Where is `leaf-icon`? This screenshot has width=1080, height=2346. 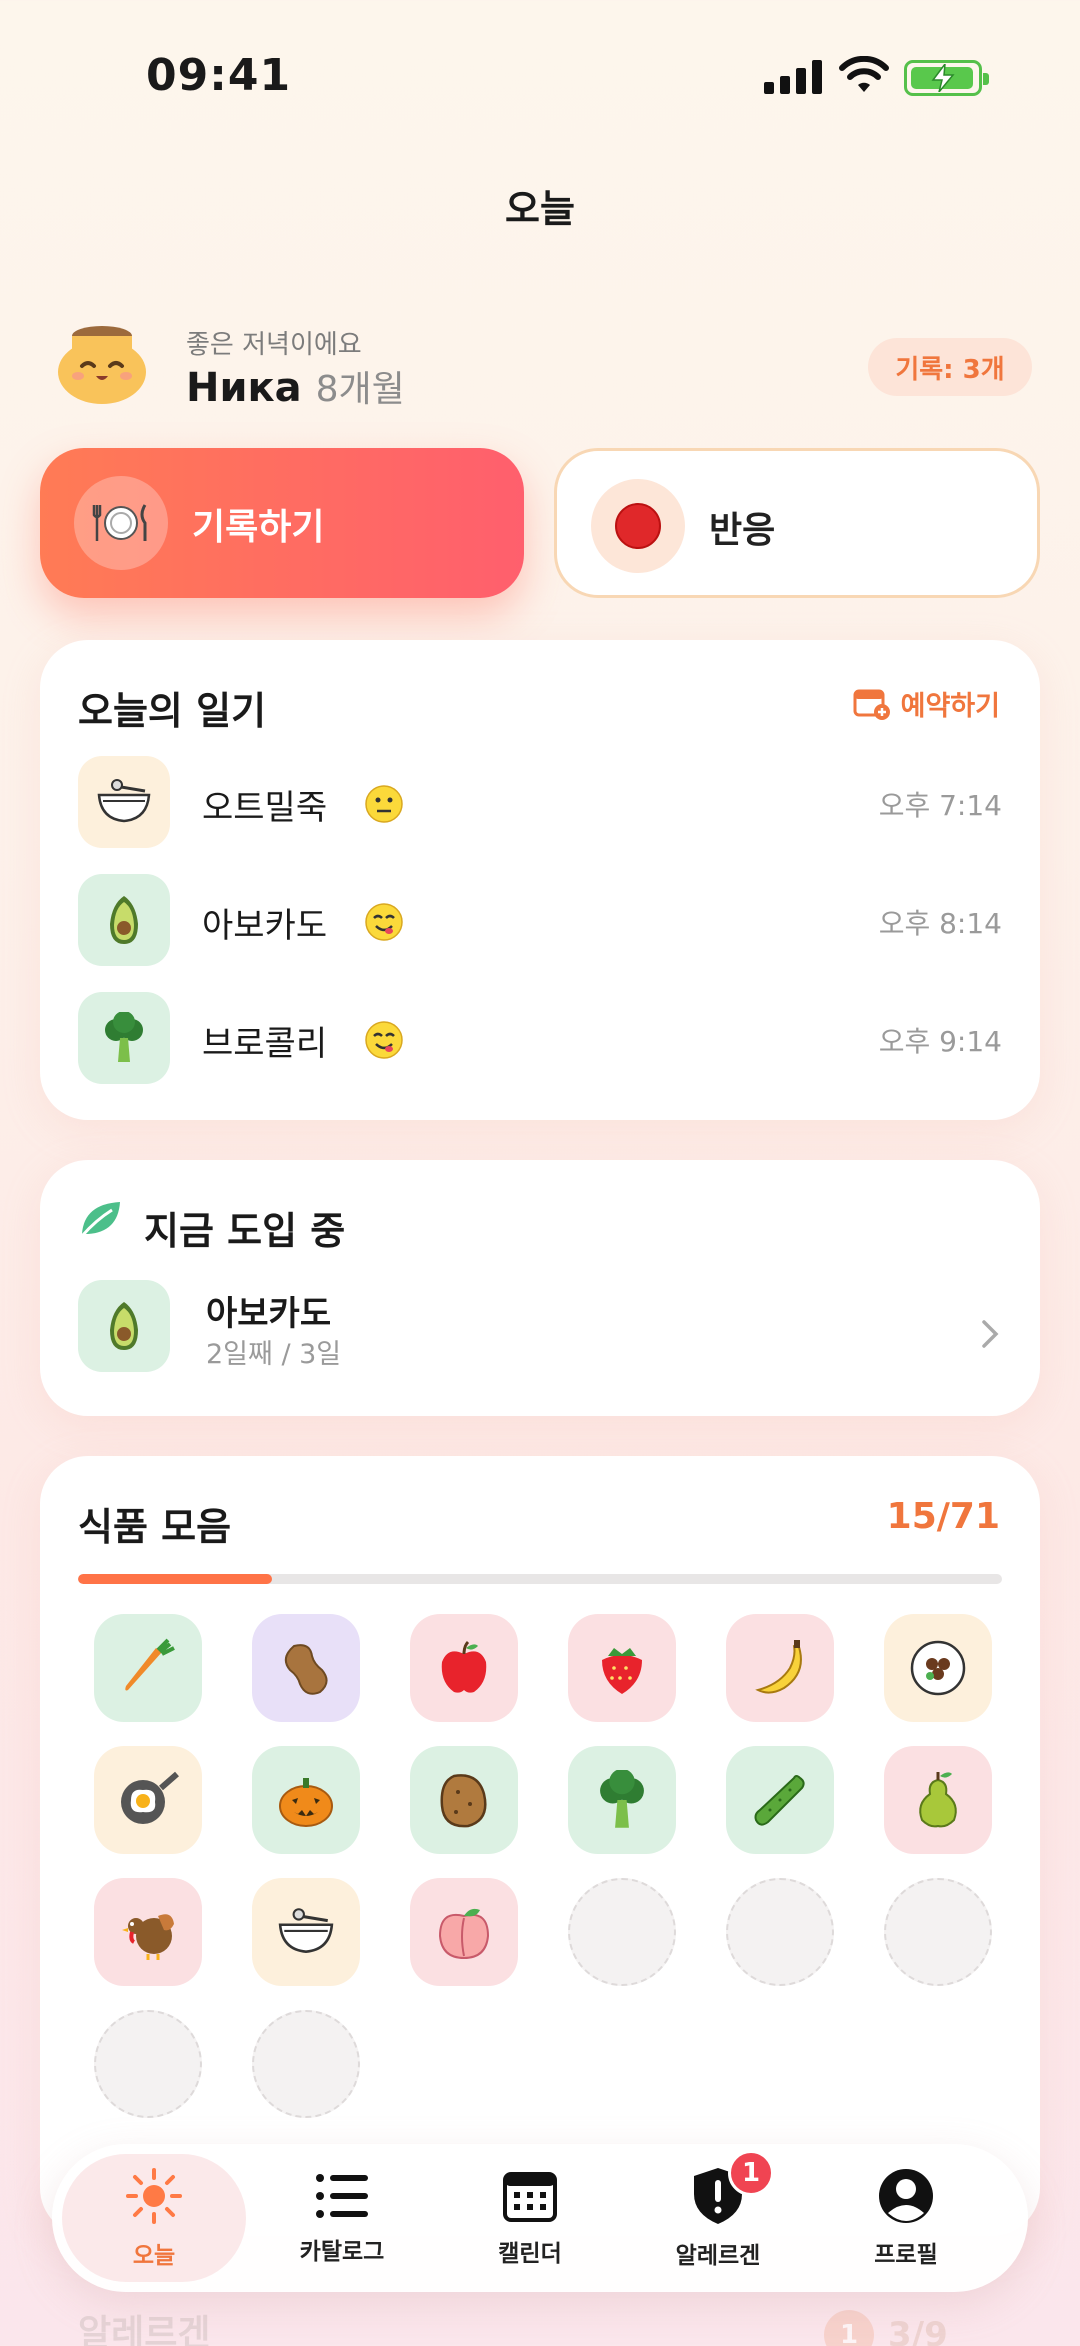 leaf-icon is located at coordinates (100, 1219).